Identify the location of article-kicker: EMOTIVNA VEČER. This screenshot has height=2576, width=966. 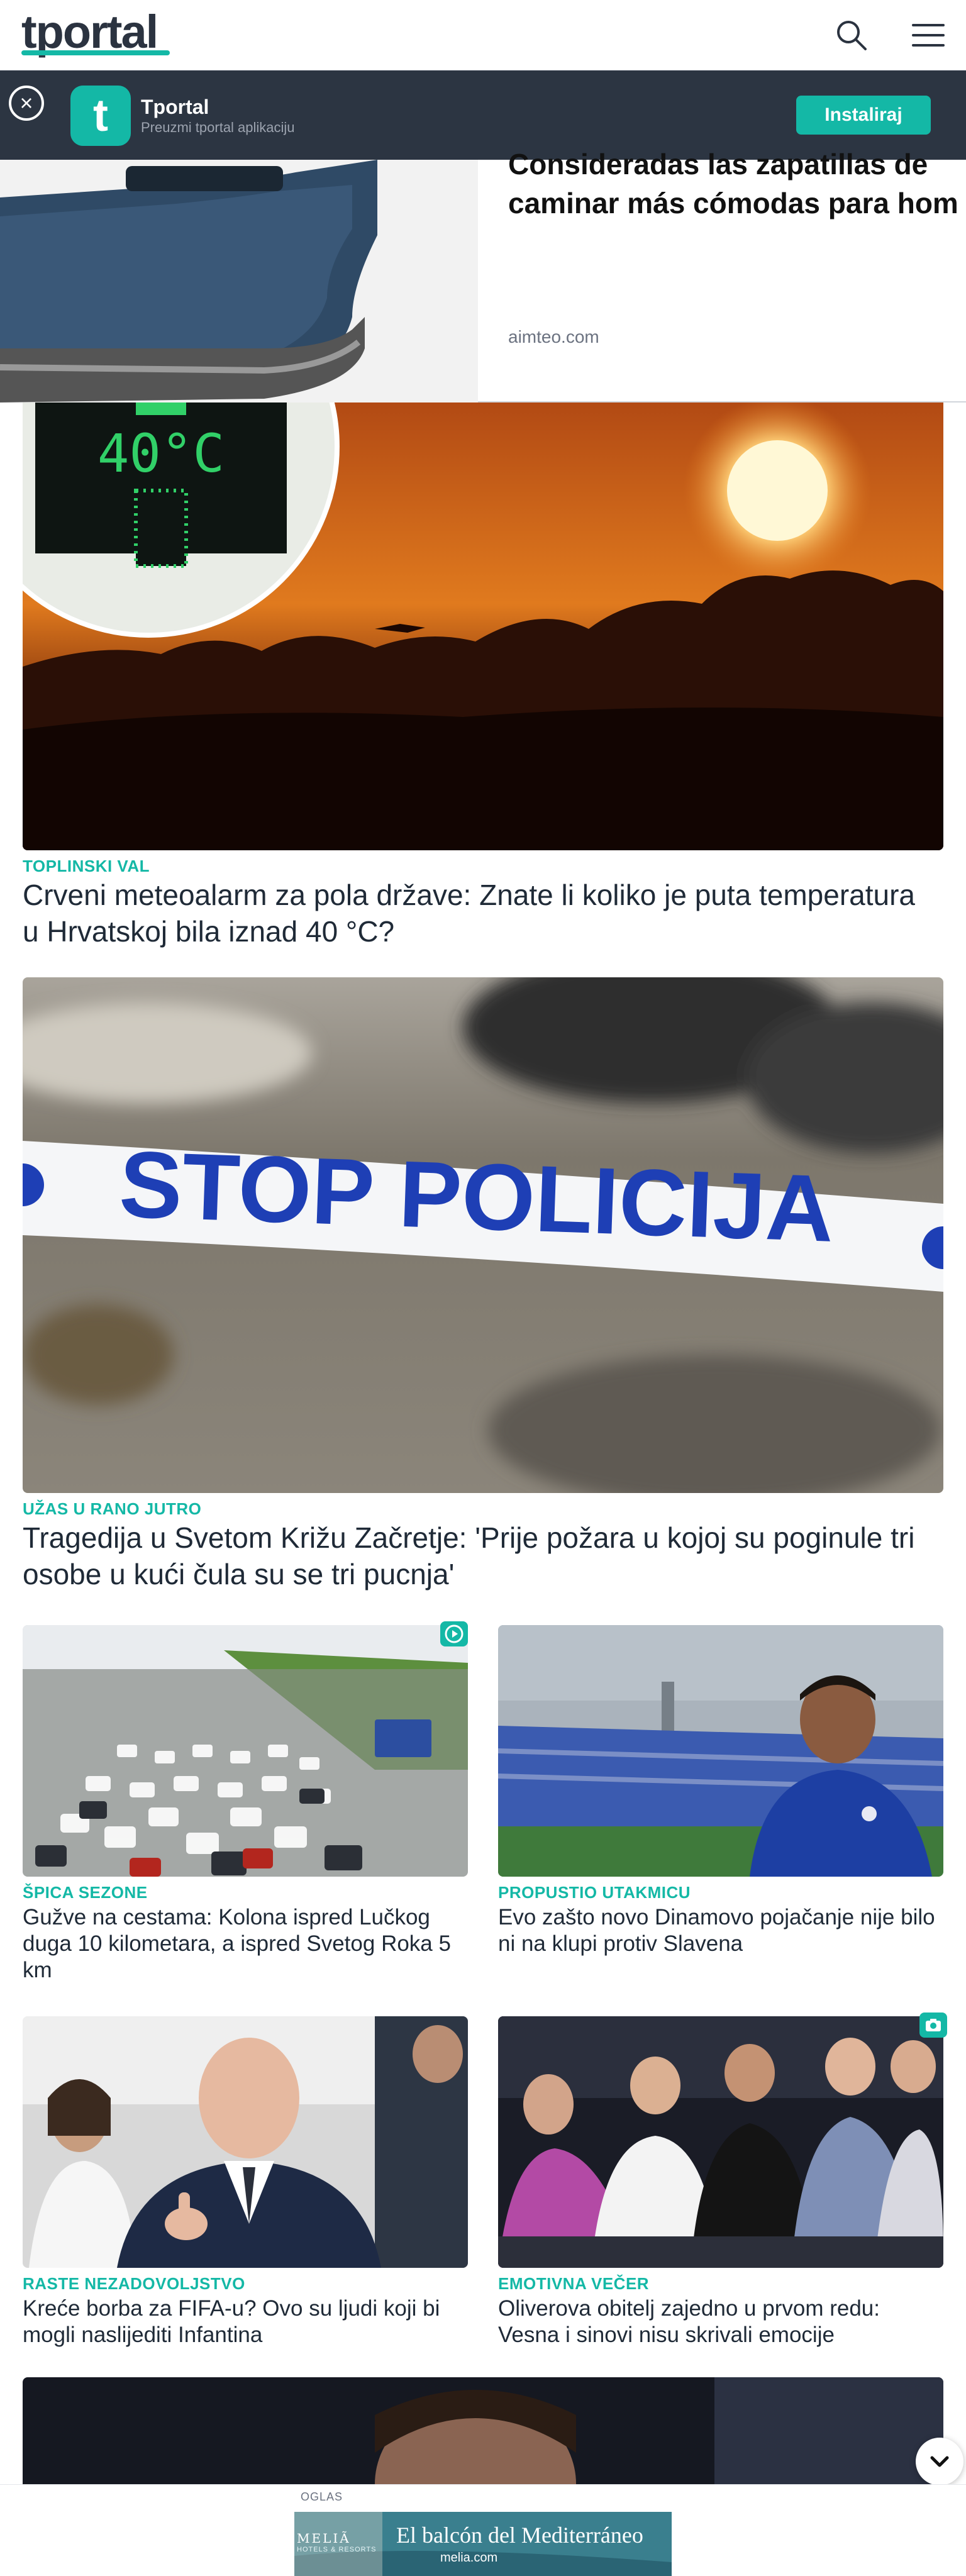
(573, 2284).